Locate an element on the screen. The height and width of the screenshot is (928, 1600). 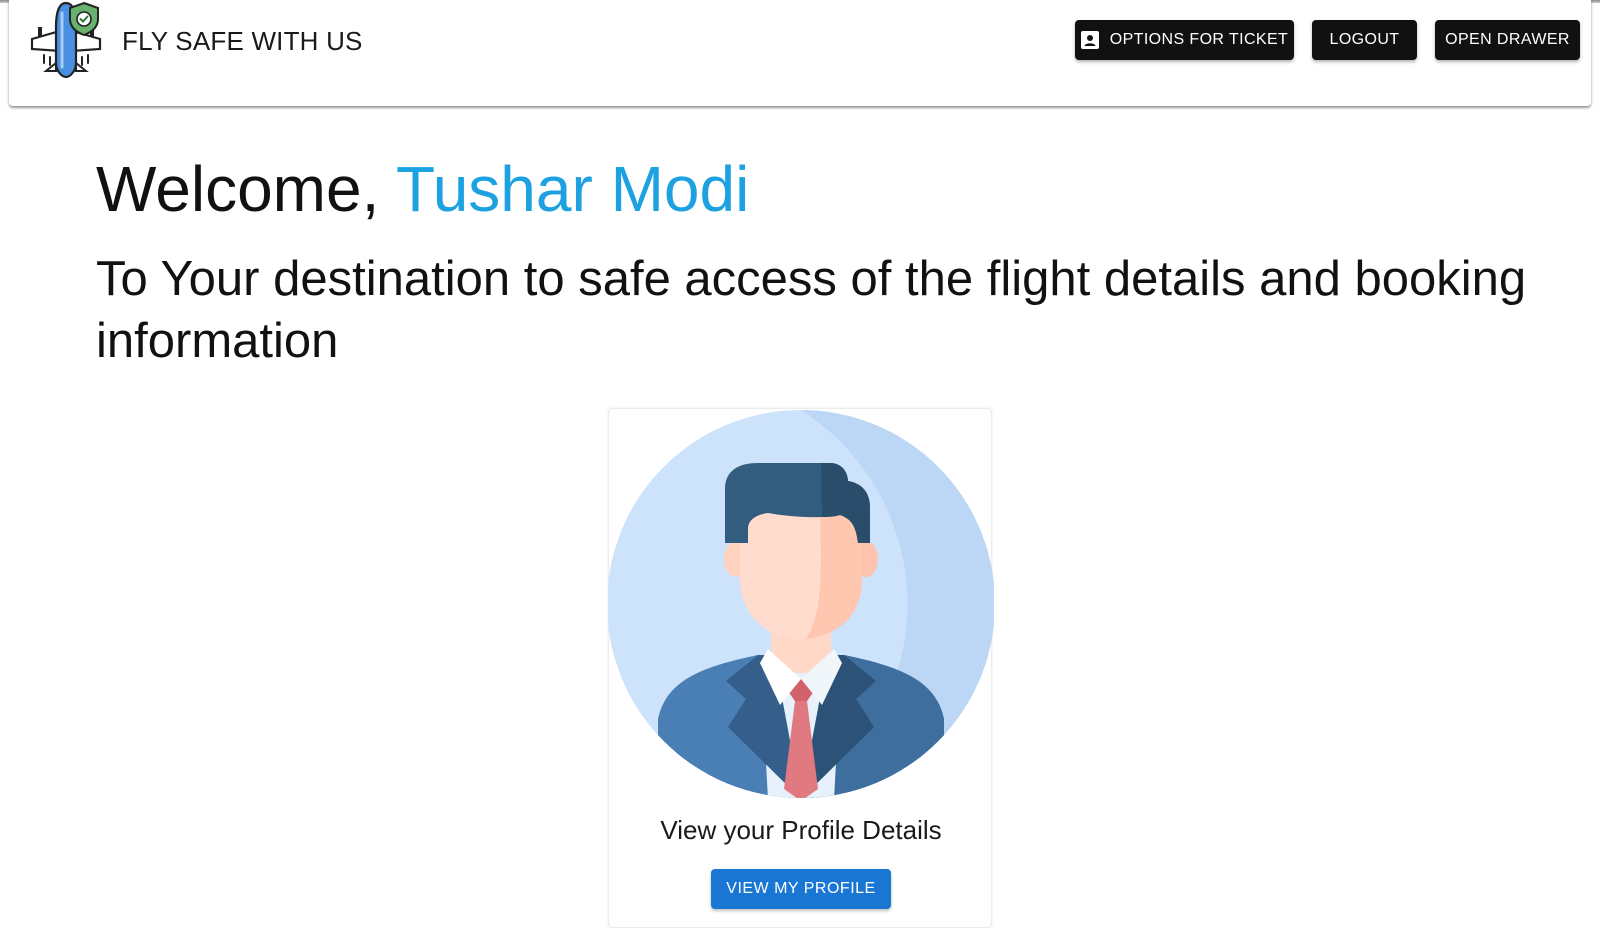
options-for-ticket-label: OPTIONS FOR TICKET is located at coordinates (1199, 39).